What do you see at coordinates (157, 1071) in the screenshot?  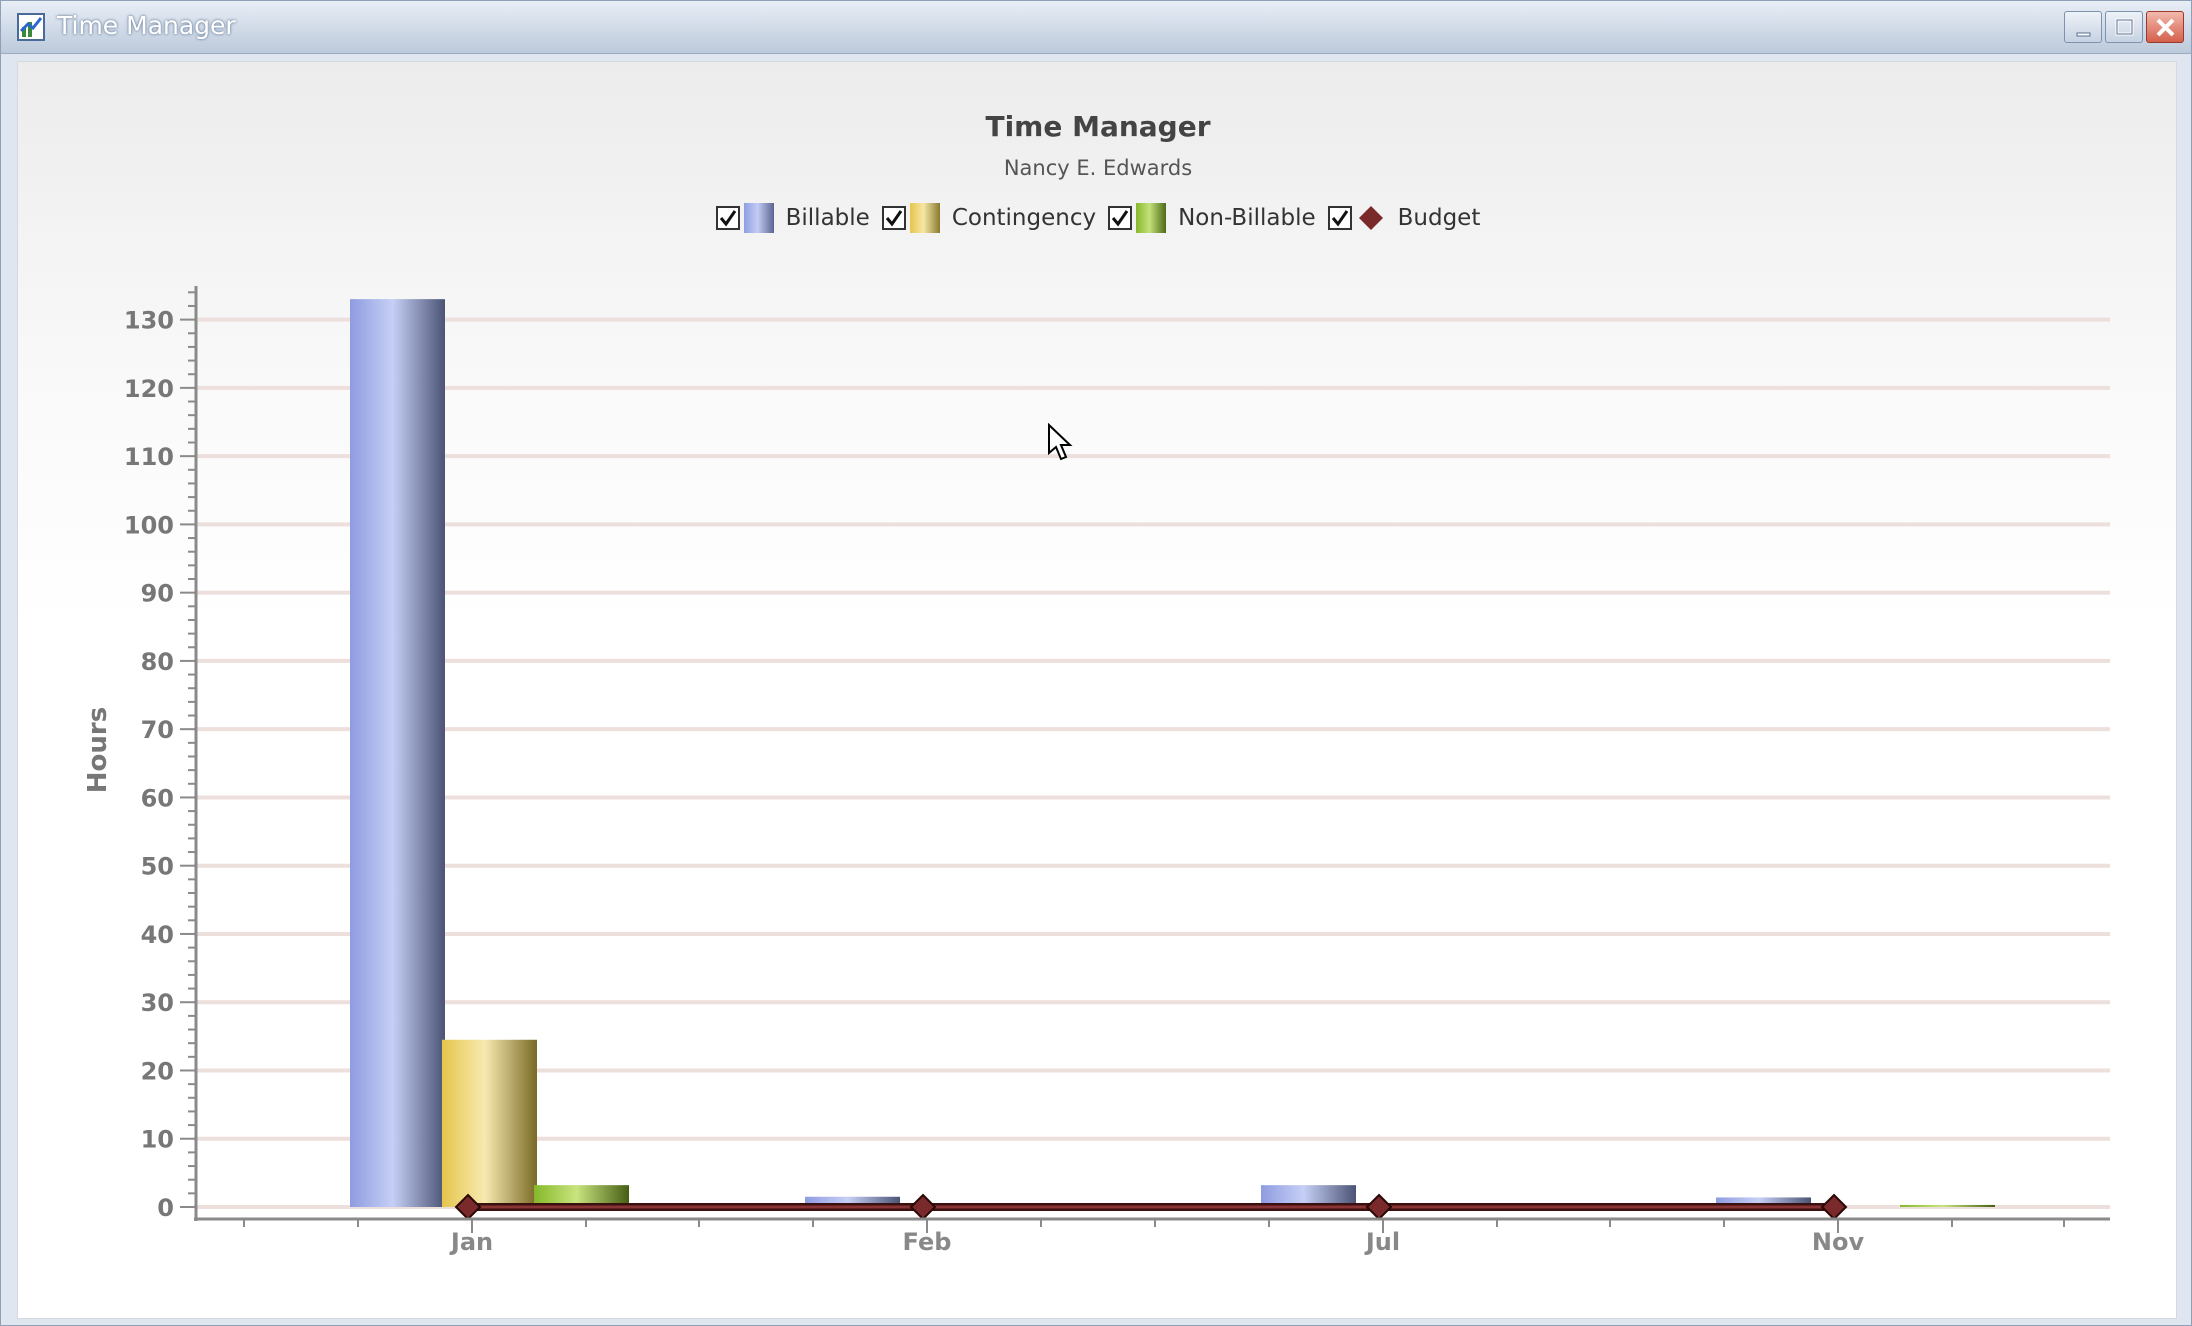 I see `y-tick-label: 20` at bounding box center [157, 1071].